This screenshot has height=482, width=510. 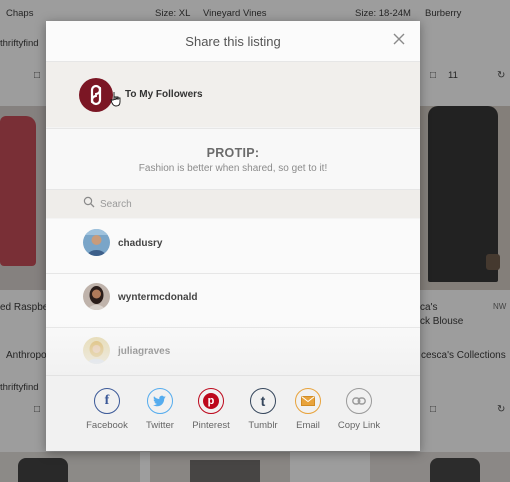 What do you see at coordinates (233, 300) in the screenshot?
I see `user-row: wyntermcdonald` at bounding box center [233, 300].